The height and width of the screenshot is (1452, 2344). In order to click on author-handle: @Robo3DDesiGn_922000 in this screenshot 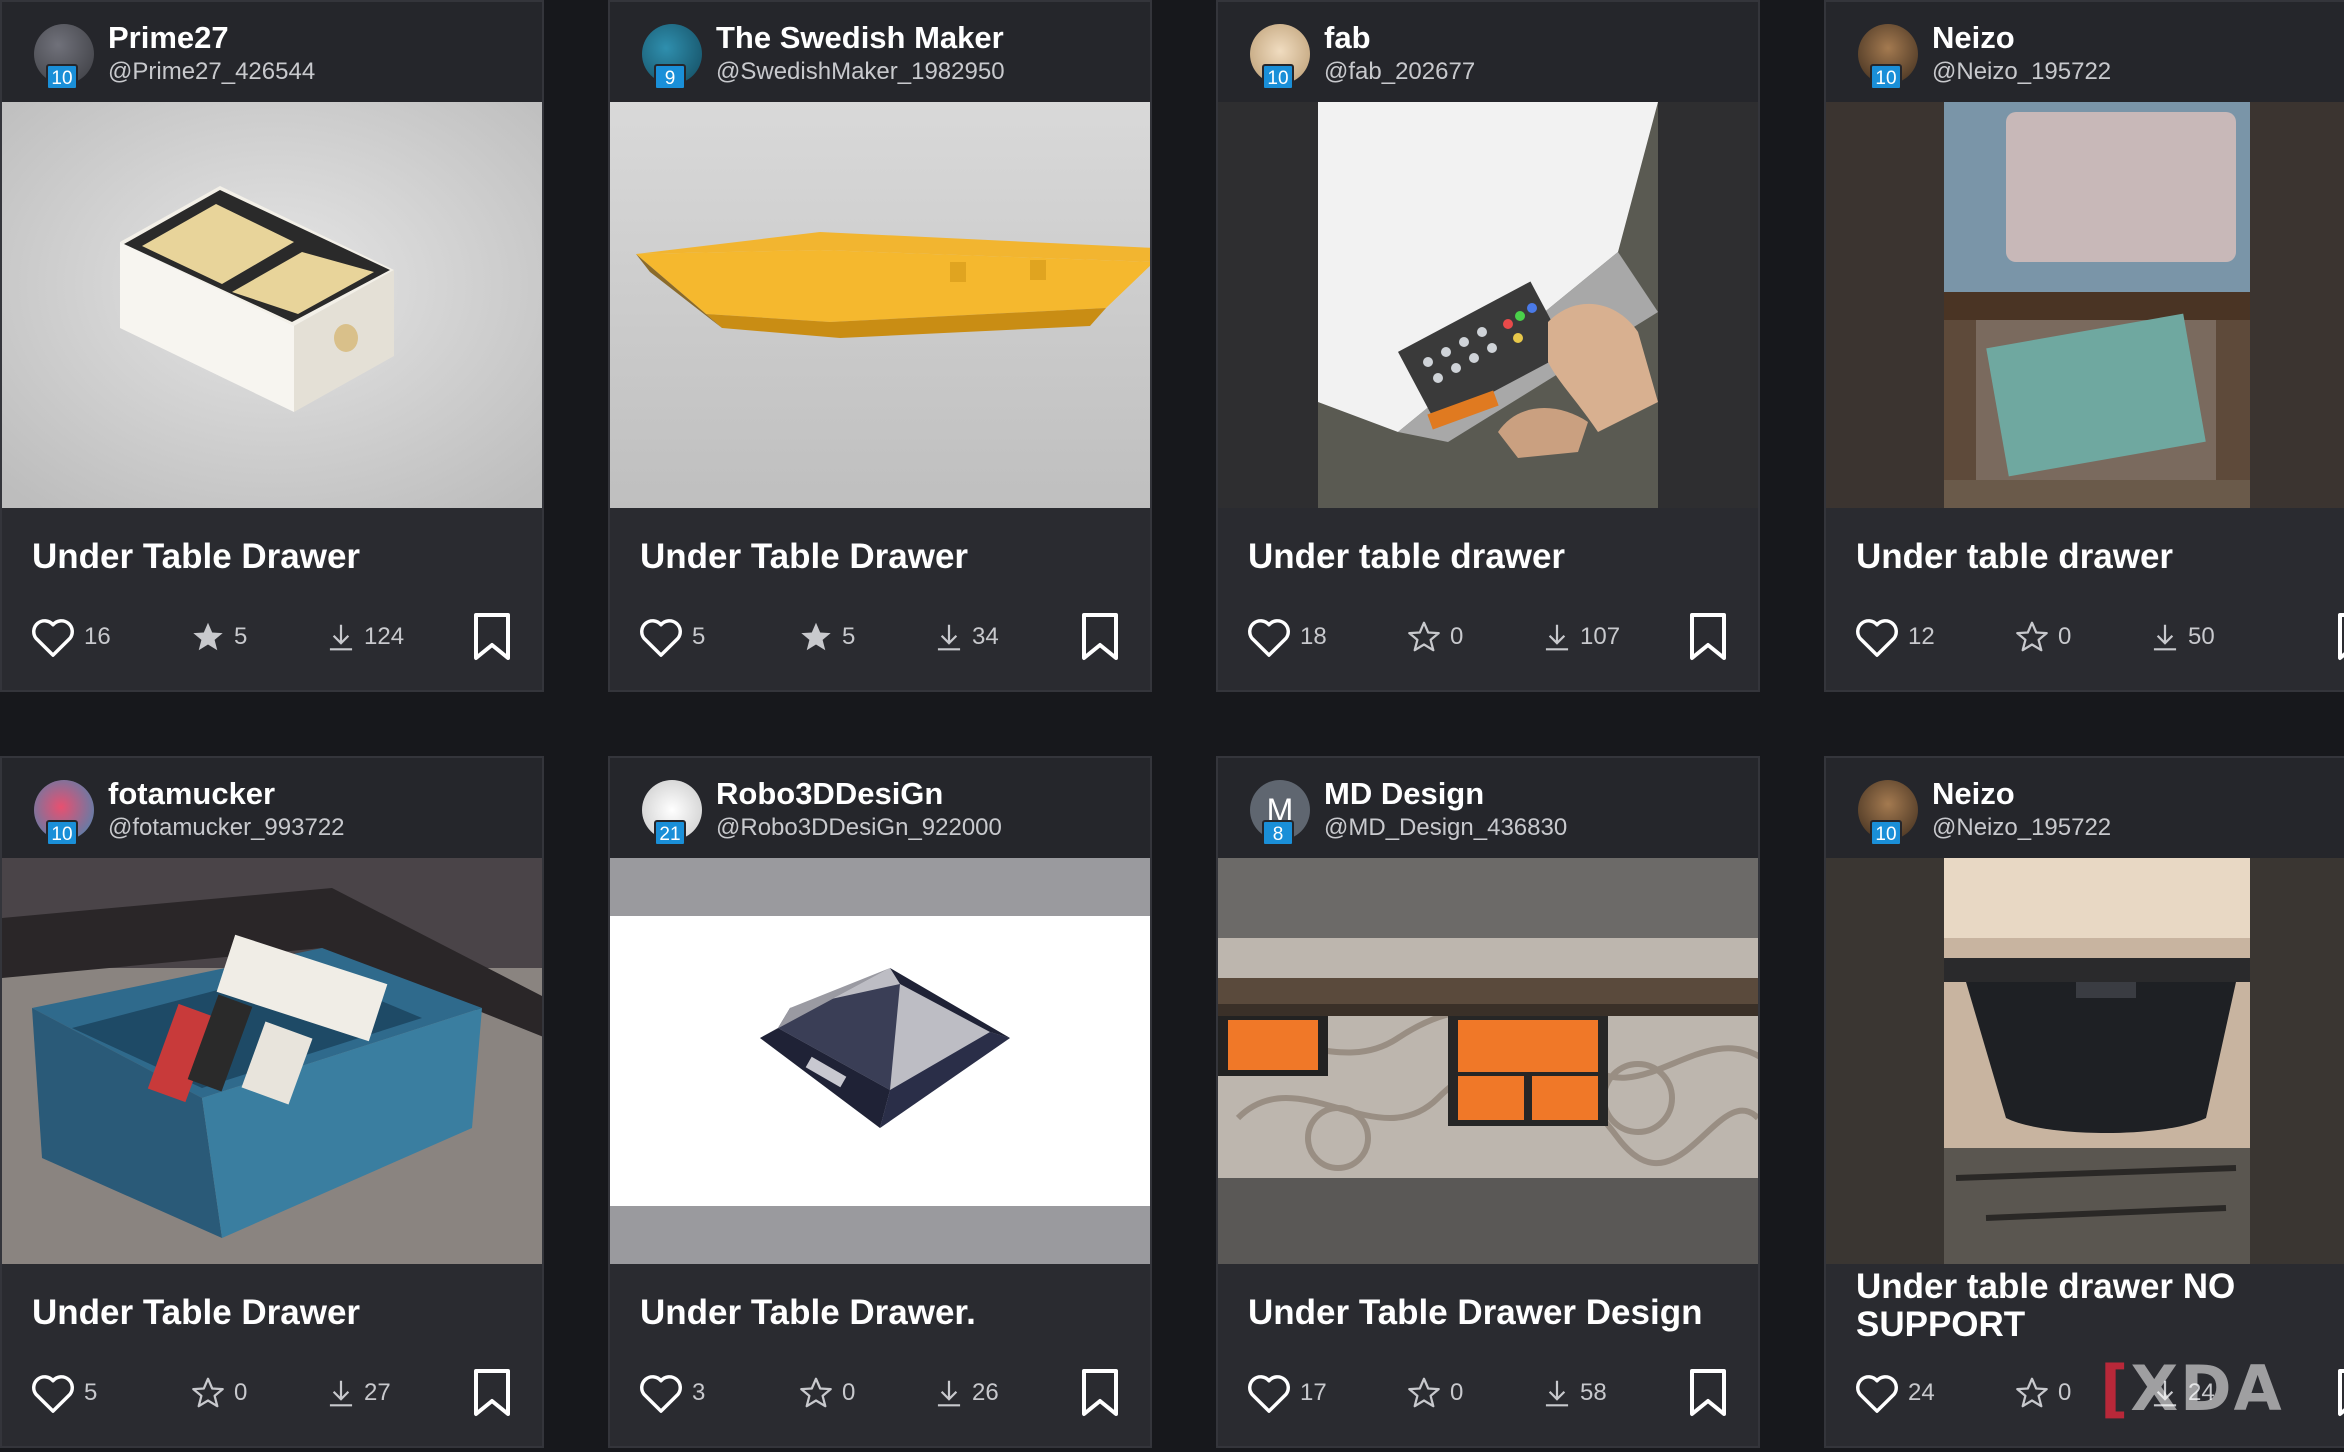, I will do `click(859, 828)`.